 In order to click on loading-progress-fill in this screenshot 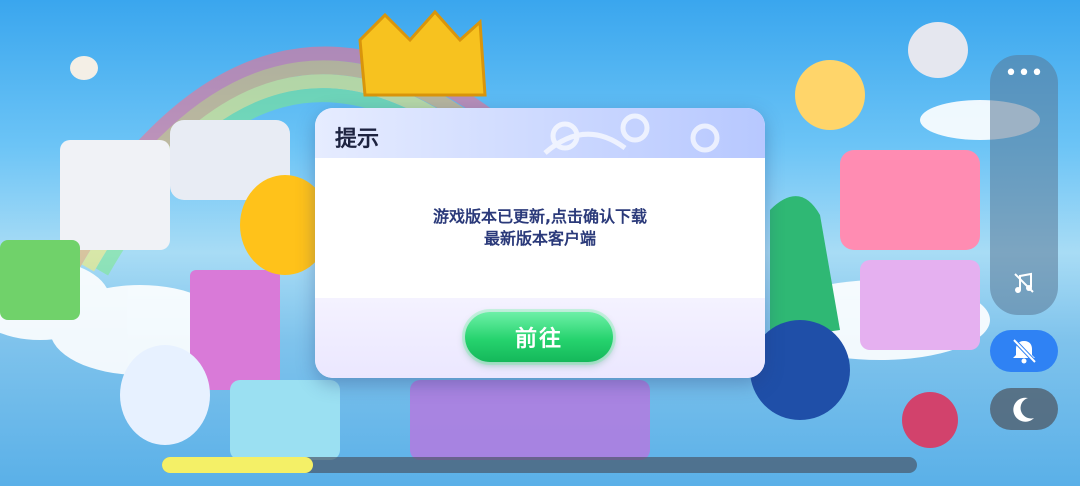, I will do `click(237, 465)`.